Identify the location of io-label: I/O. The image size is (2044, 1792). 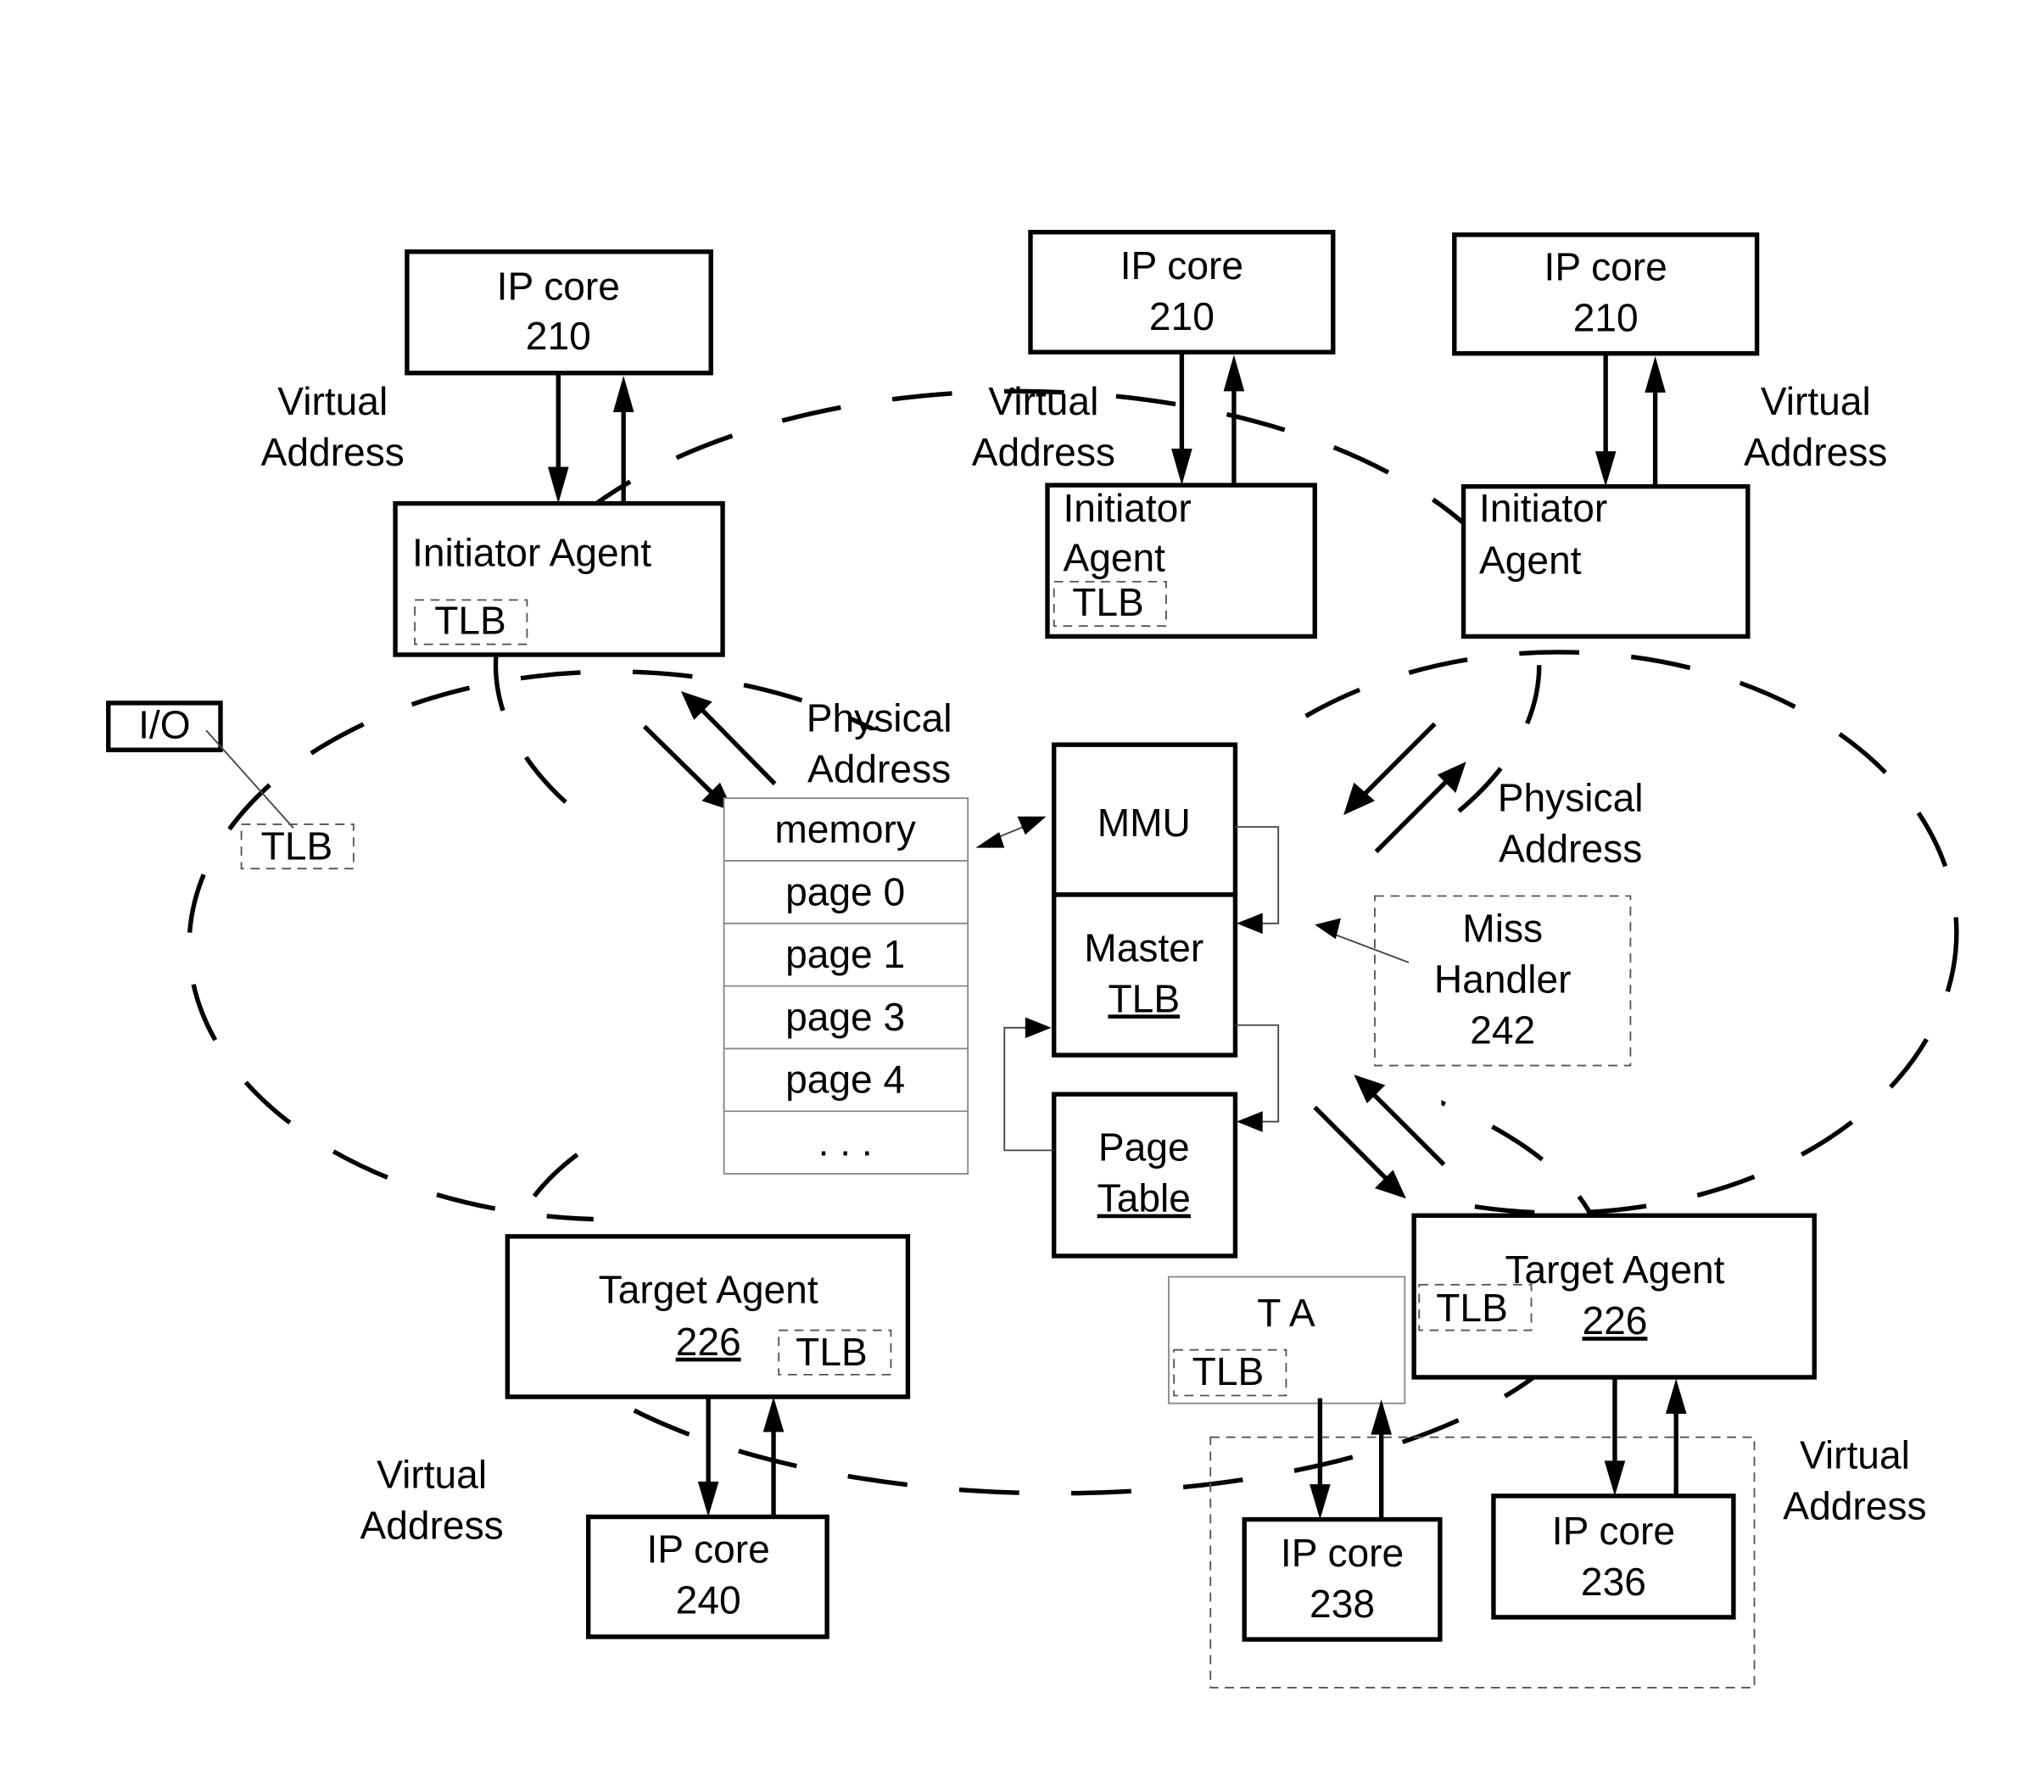
(164, 724).